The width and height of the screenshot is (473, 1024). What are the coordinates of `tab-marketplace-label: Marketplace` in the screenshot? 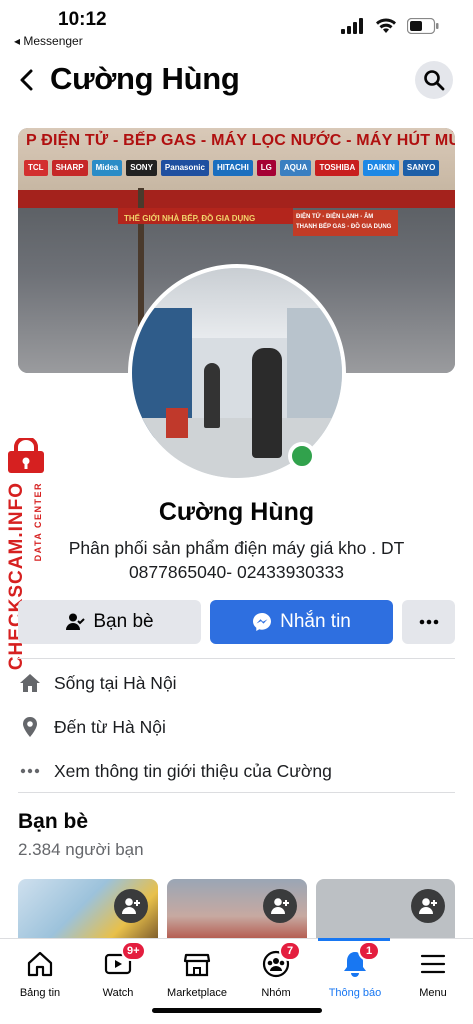 It's located at (197, 993).